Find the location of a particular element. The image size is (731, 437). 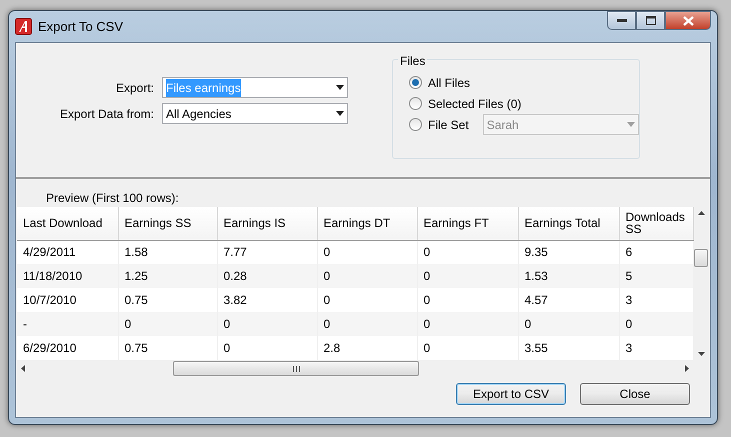

maximize-button is located at coordinates (650, 20).